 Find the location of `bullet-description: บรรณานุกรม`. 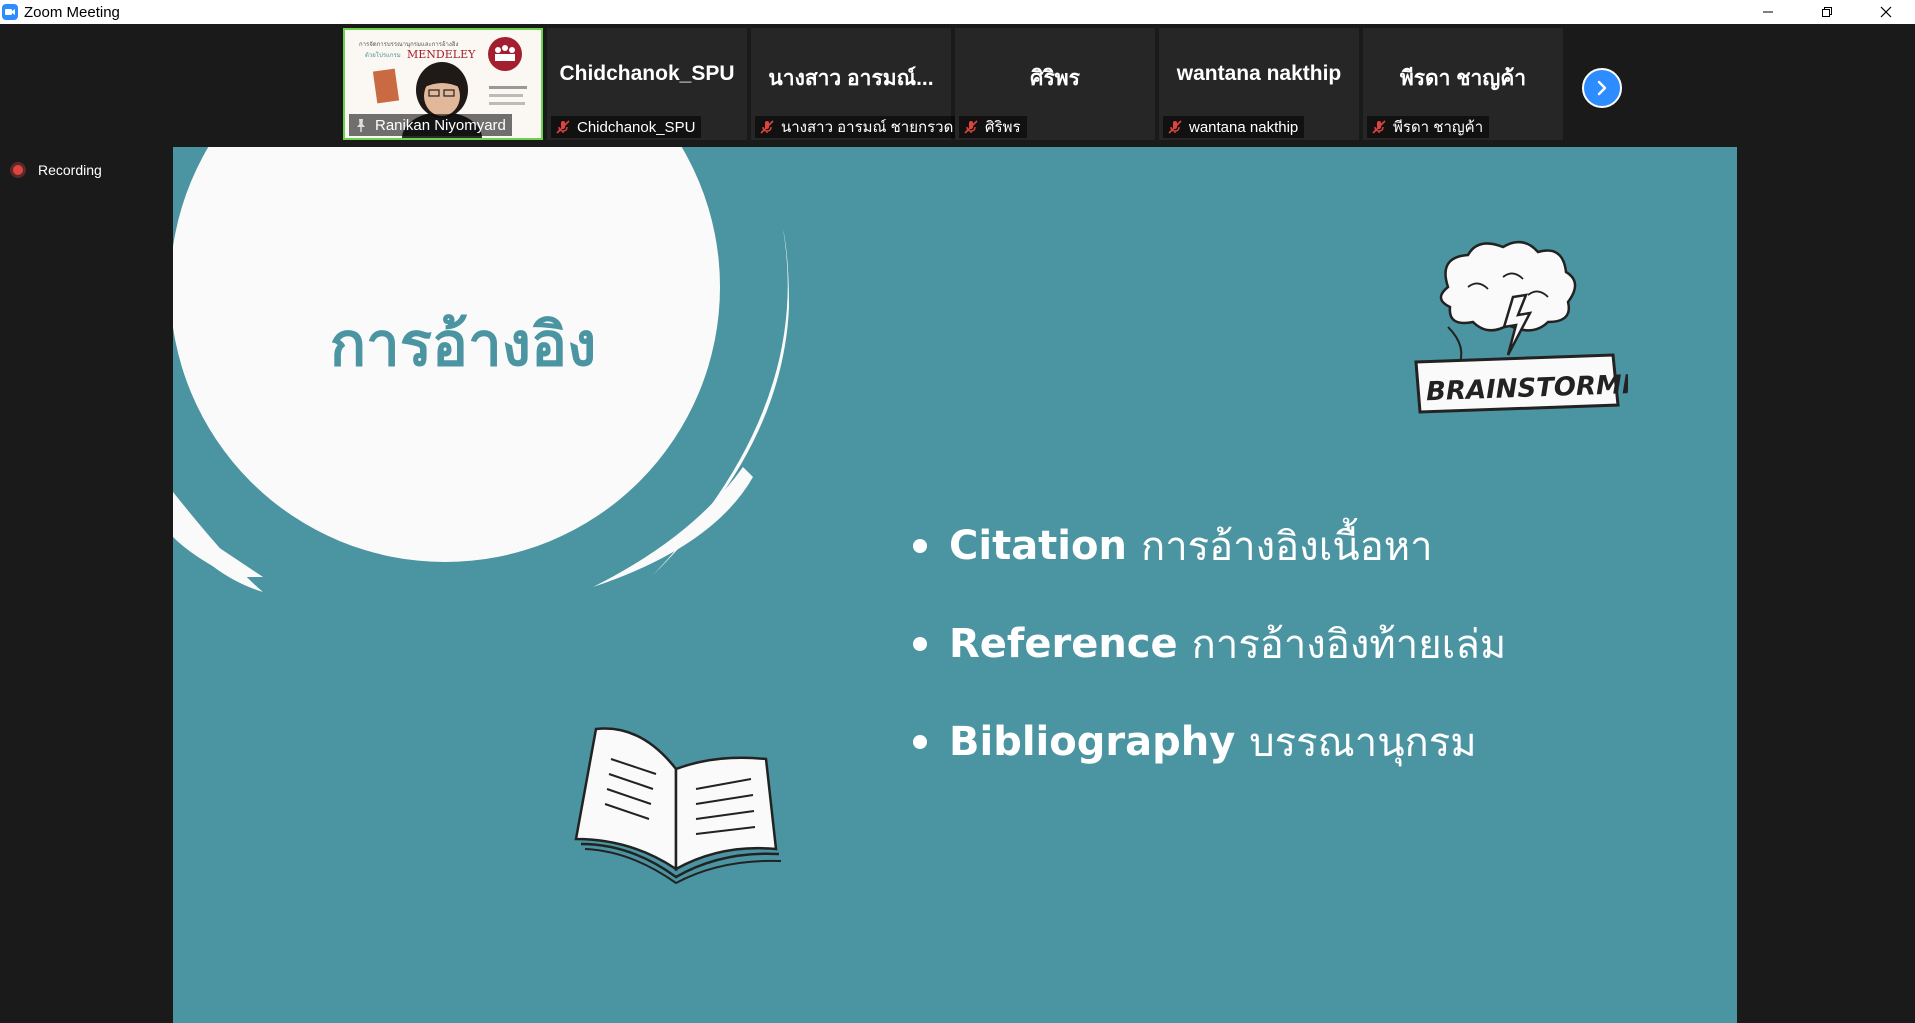

bullet-description: บรรณานุกรม is located at coordinates (1363, 743).